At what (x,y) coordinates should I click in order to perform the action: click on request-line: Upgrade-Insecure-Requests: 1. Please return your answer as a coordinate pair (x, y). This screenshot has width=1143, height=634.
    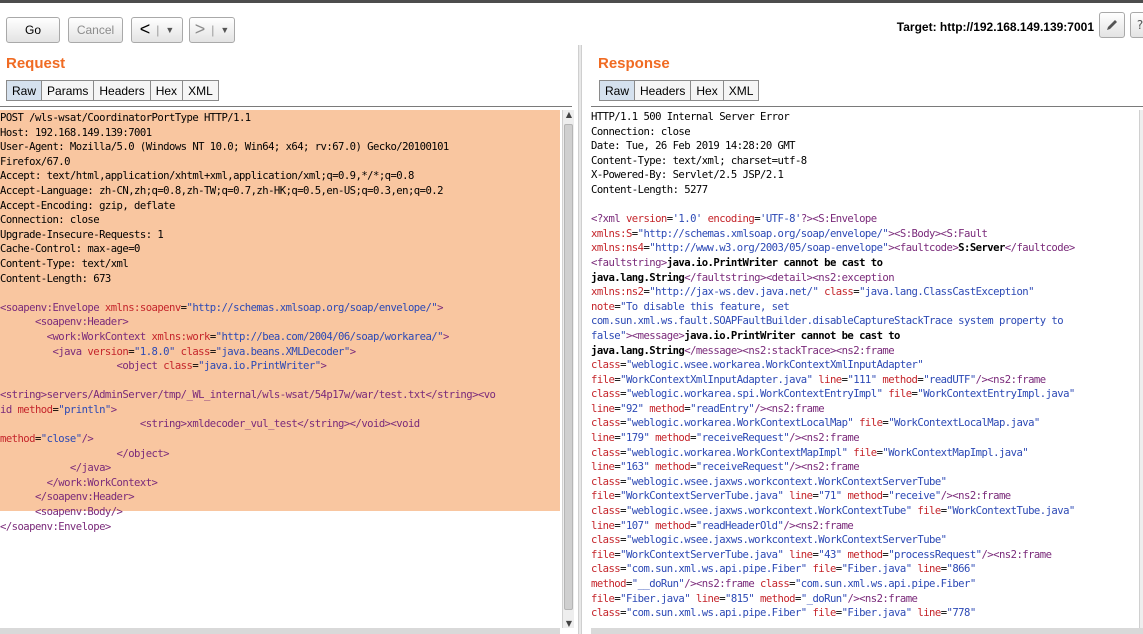
    Looking at the image, I should click on (247, 235).